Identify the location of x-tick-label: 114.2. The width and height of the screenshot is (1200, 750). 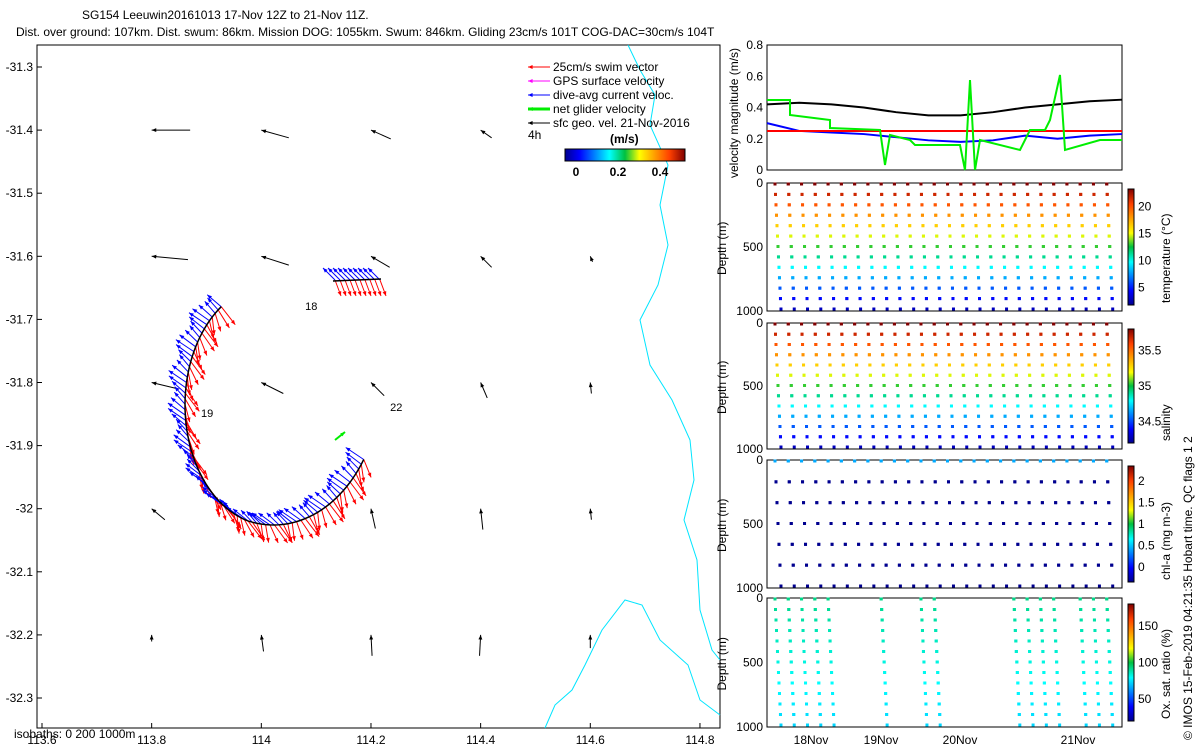
(370, 740).